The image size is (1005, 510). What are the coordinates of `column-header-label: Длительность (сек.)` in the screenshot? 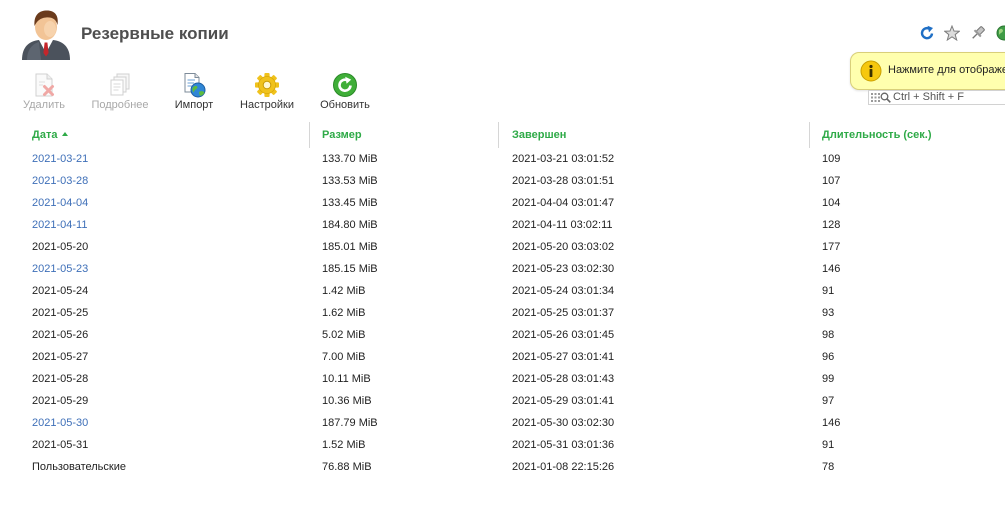 It's located at (877, 135).